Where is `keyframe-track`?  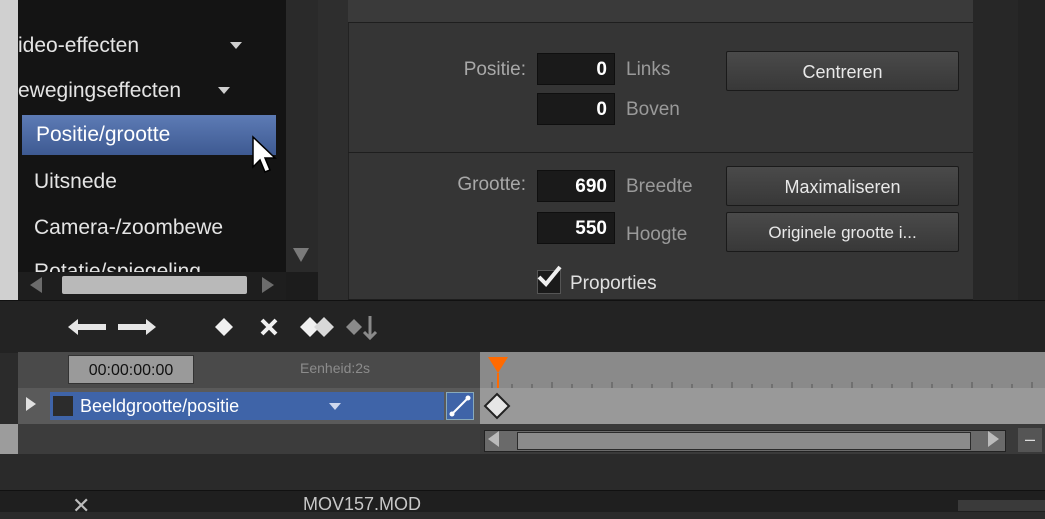
keyframe-track is located at coordinates (762, 406).